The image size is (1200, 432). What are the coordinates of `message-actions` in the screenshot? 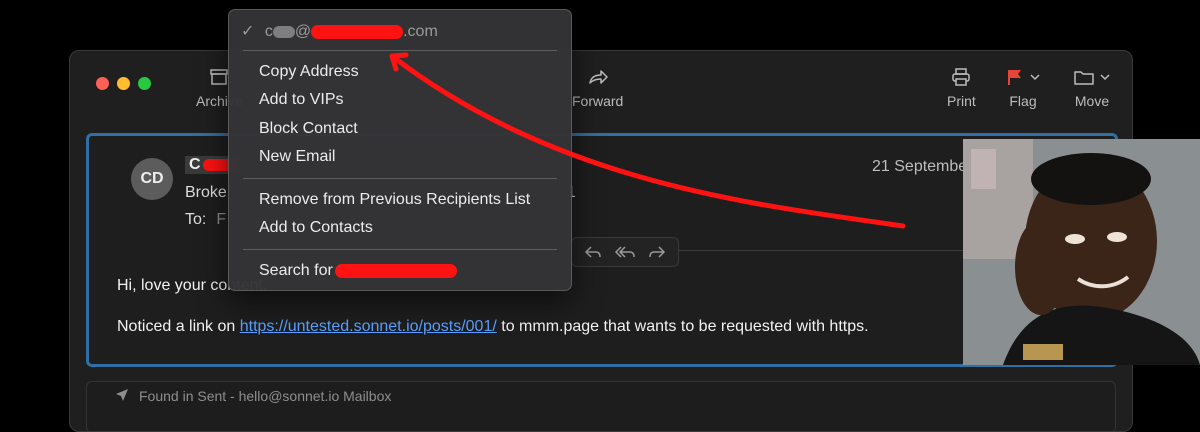 It's located at (625, 252).